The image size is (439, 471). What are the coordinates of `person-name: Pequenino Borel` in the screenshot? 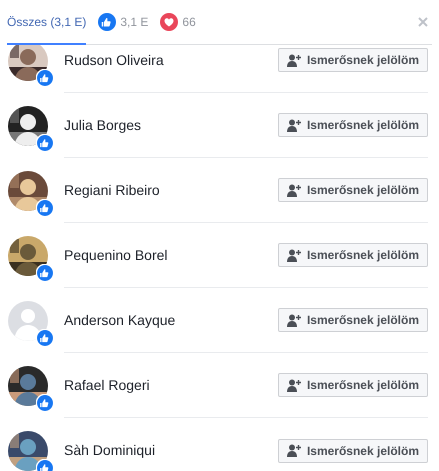 It's located at (171, 255).